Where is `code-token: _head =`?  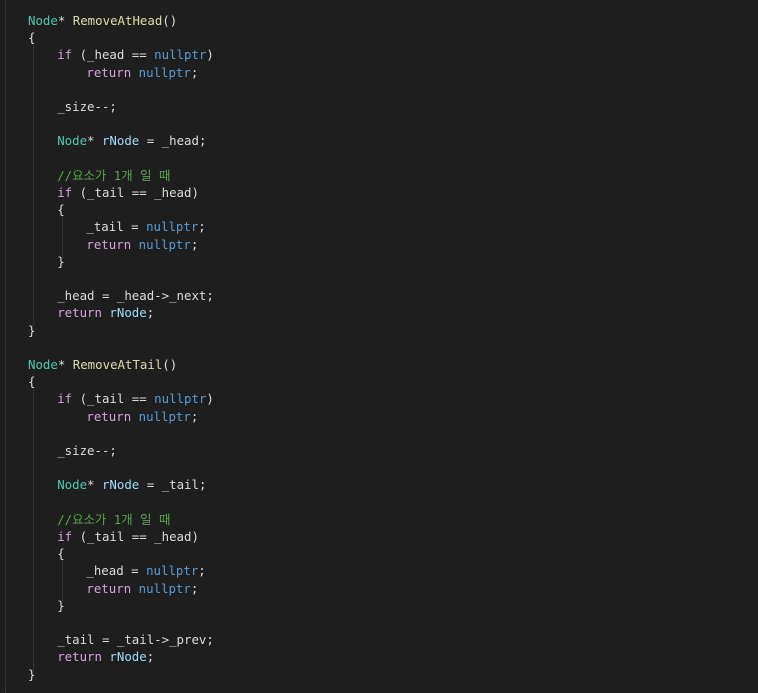
code-token: _head = is located at coordinates (116, 571).